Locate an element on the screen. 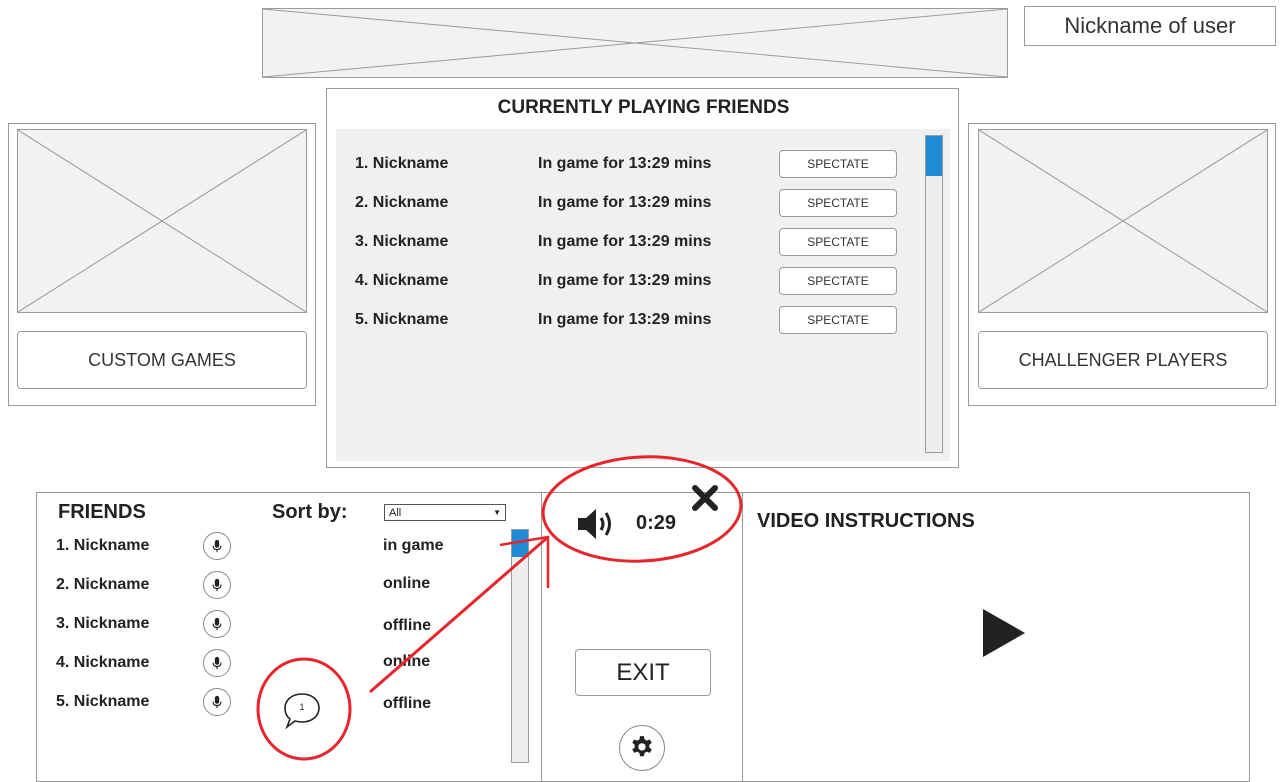 This screenshot has width=1282, height=782. custom-games-label: CUSTOM GAMES is located at coordinates (162, 359).